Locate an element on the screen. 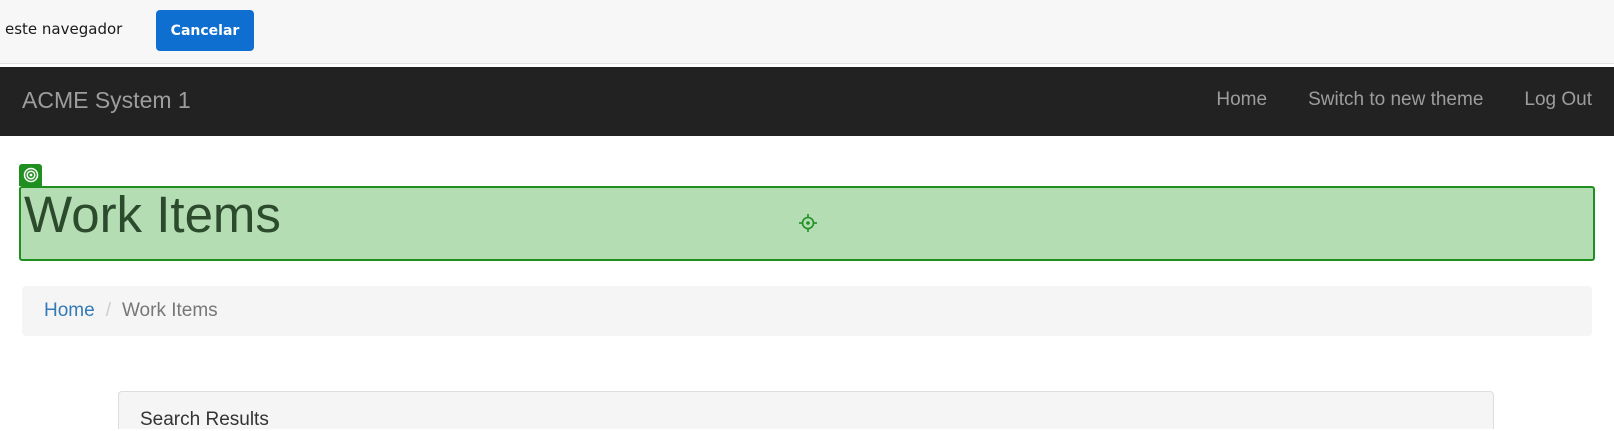  panel-title: Search Results is located at coordinates (204, 419).